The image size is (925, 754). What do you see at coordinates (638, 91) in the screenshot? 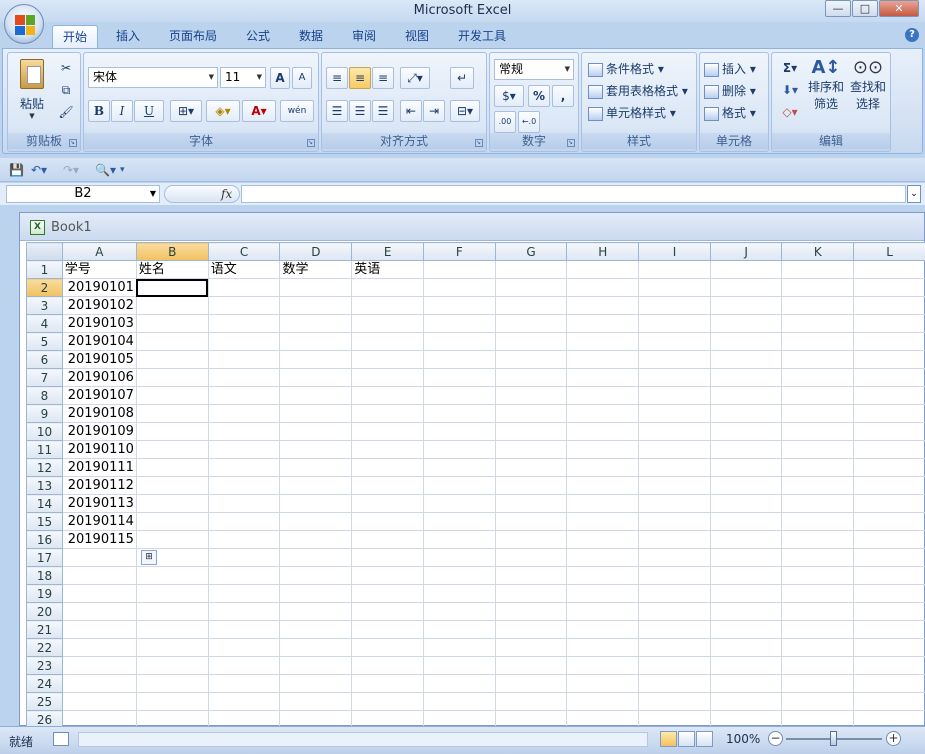
I see `format-as-table-button: 套用表格格式 ▾` at bounding box center [638, 91].